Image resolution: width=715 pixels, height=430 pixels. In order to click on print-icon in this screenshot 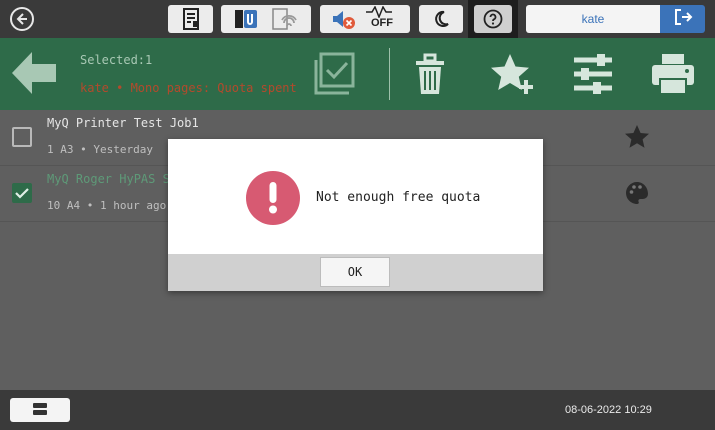, I will do `click(673, 76)`.